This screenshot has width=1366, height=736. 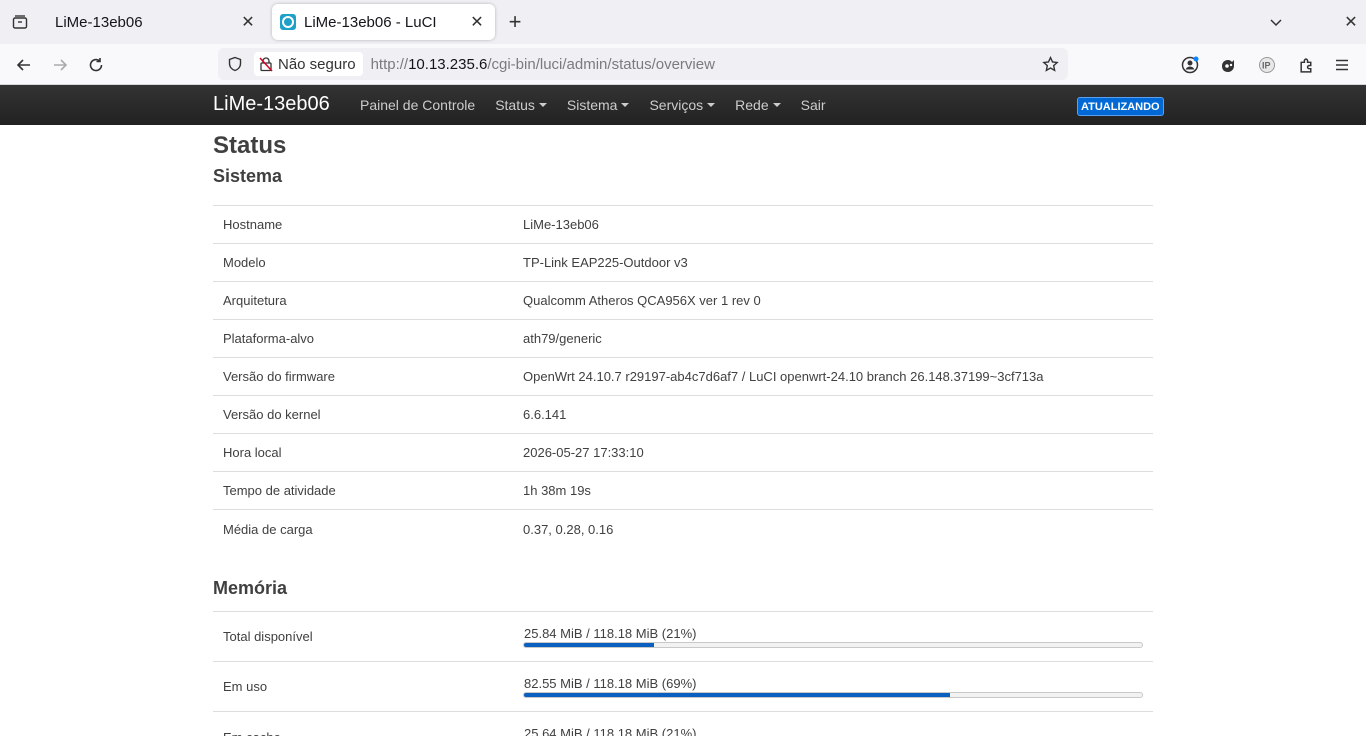 I want to click on row-value: 6.6.141, so click(x=545, y=414).